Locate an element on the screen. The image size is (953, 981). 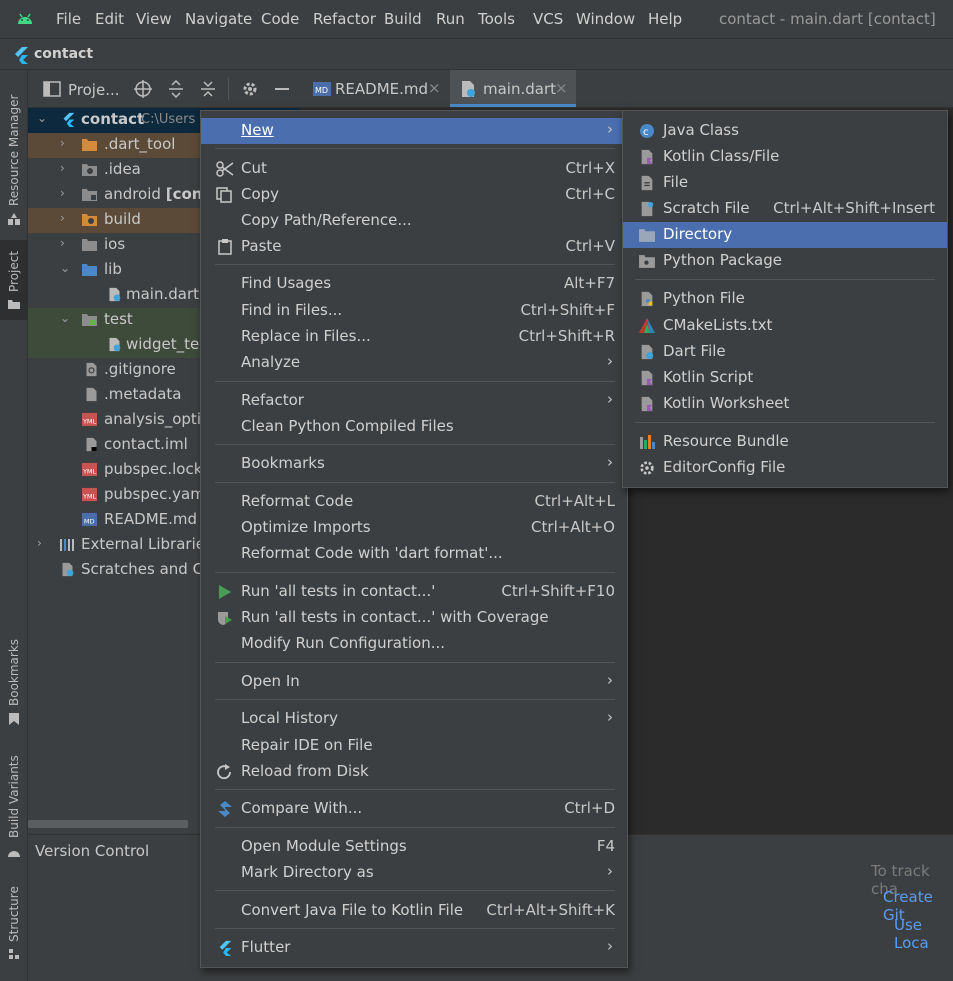
menu-item-clean-python: Clean Python Compiled Files is located at coordinates (414, 427).